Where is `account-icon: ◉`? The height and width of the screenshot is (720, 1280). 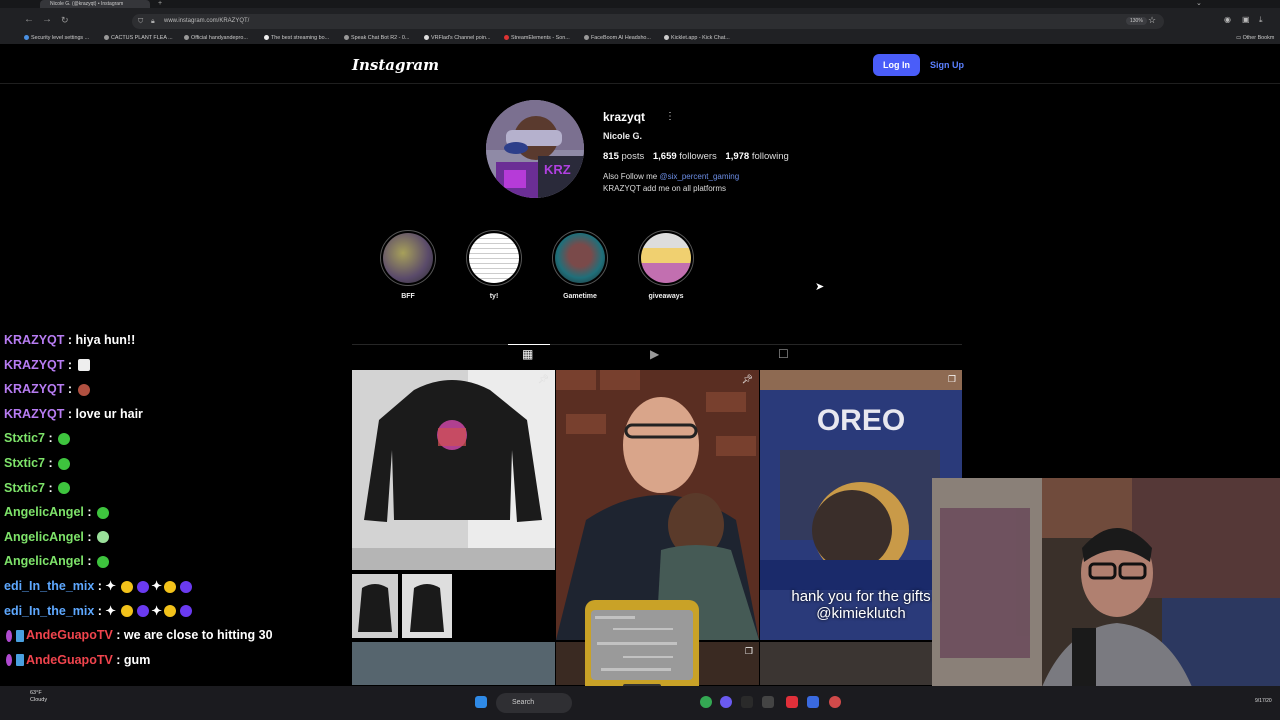
account-icon: ◉ is located at coordinates (1227, 19).